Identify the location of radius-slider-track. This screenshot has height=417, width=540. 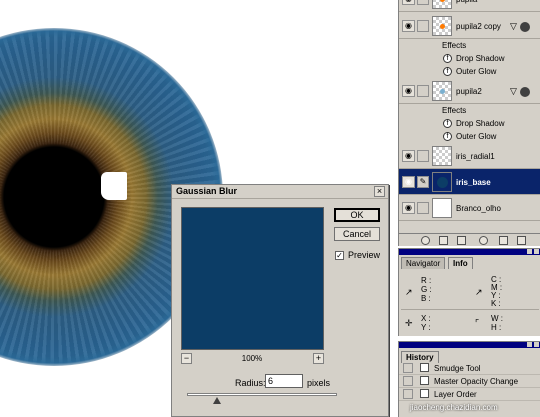
(262, 394).